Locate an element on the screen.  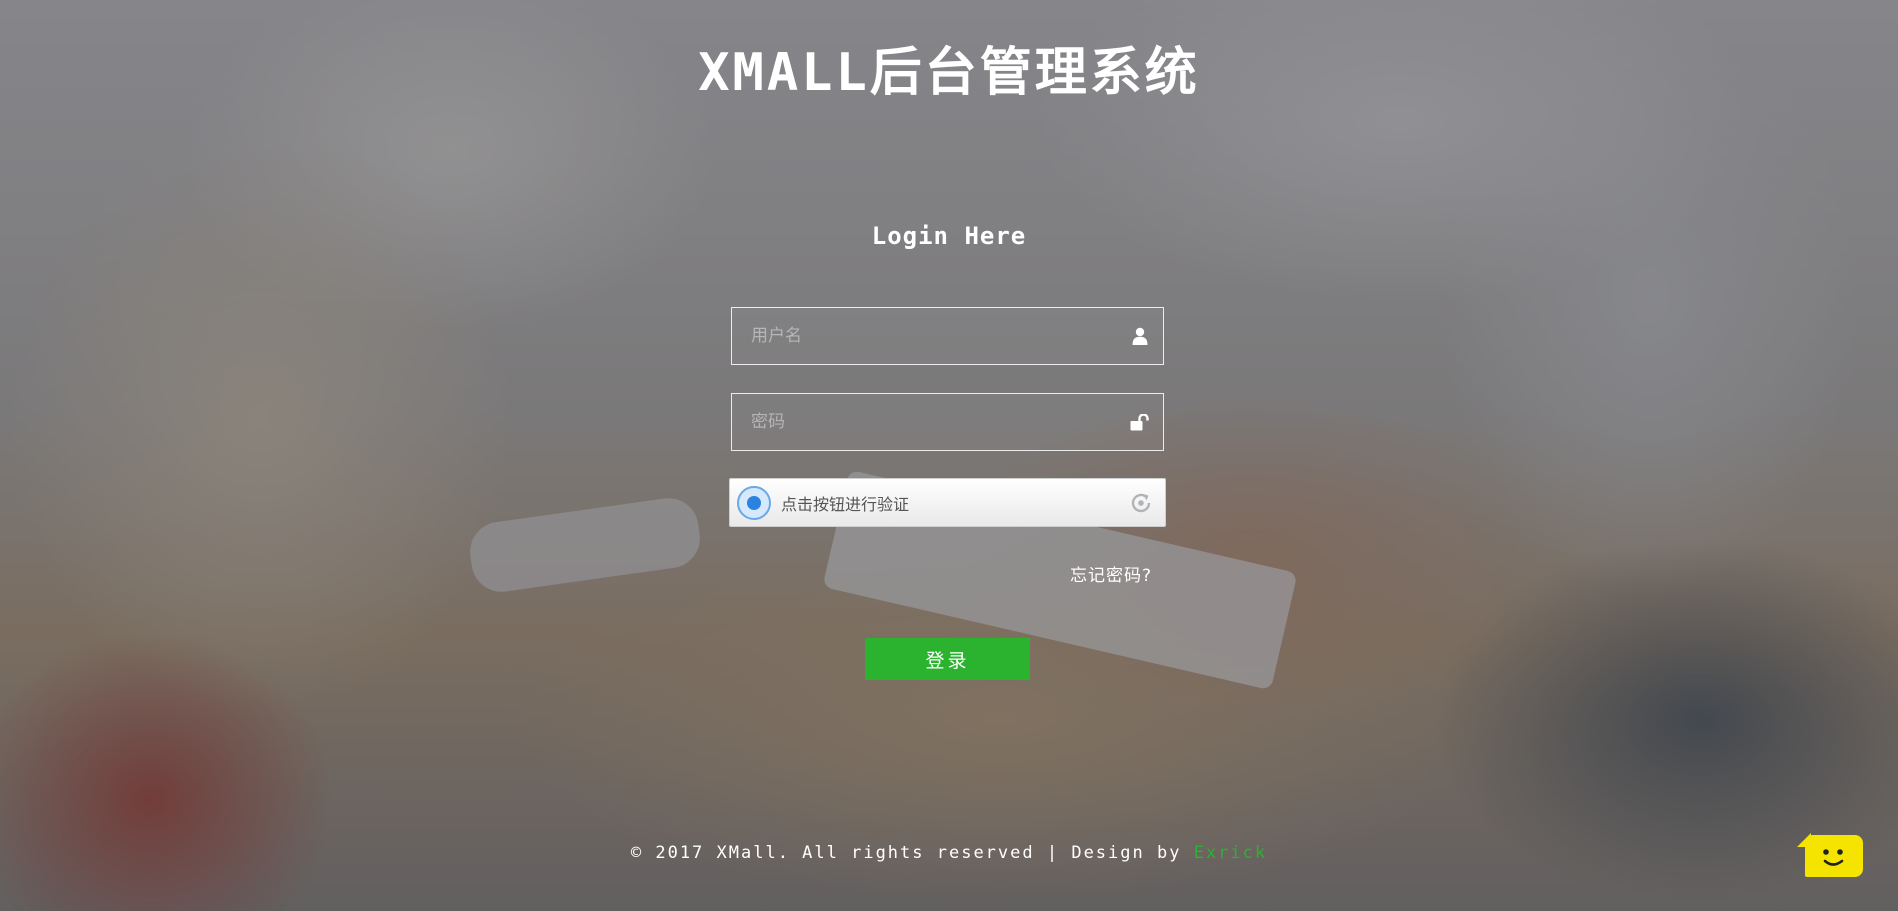
username-input is located at coordinates (924, 336).